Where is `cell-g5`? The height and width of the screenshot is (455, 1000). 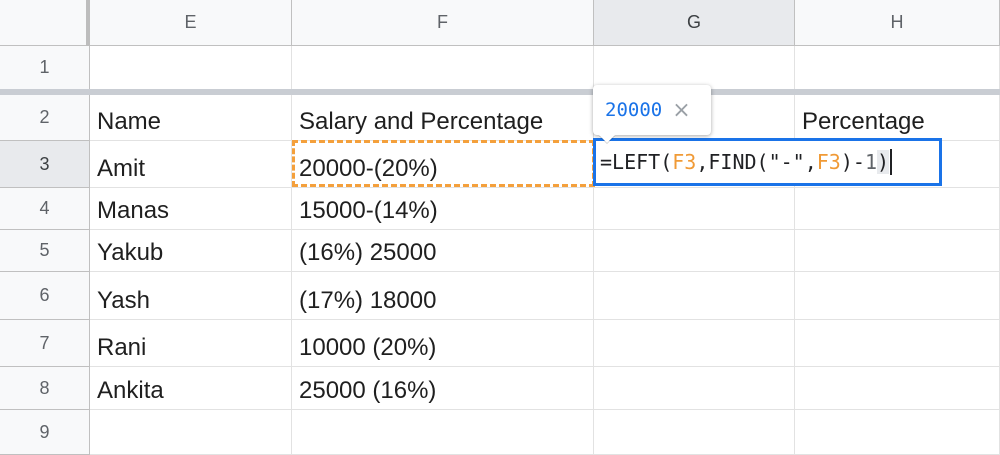
cell-g5 is located at coordinates (694, 251).